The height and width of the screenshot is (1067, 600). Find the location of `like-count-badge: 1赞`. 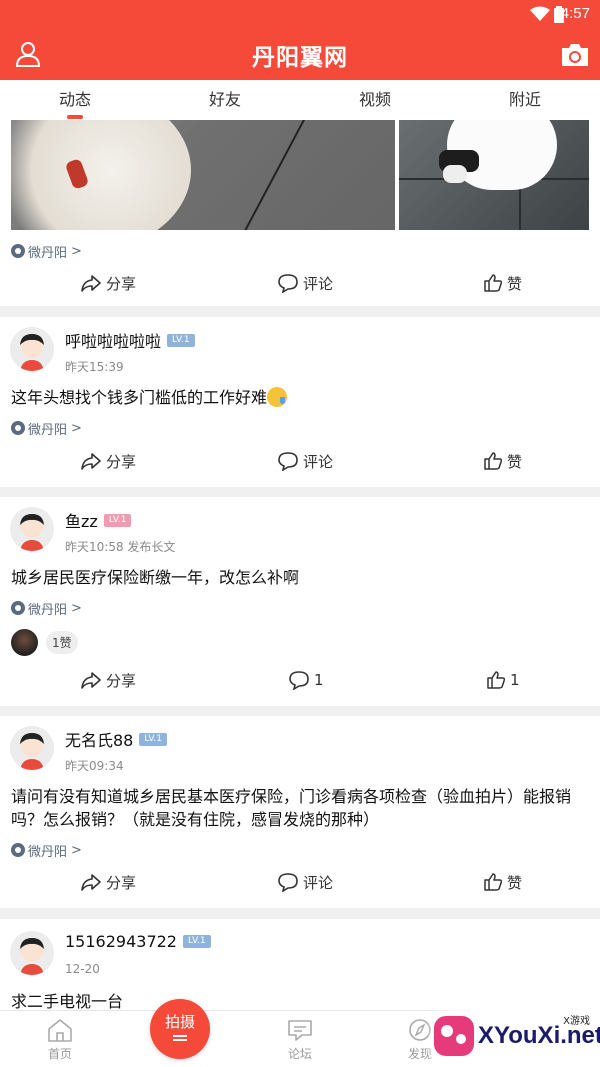

like-count-badge: 1赞 is located at coordinates (62, 642).